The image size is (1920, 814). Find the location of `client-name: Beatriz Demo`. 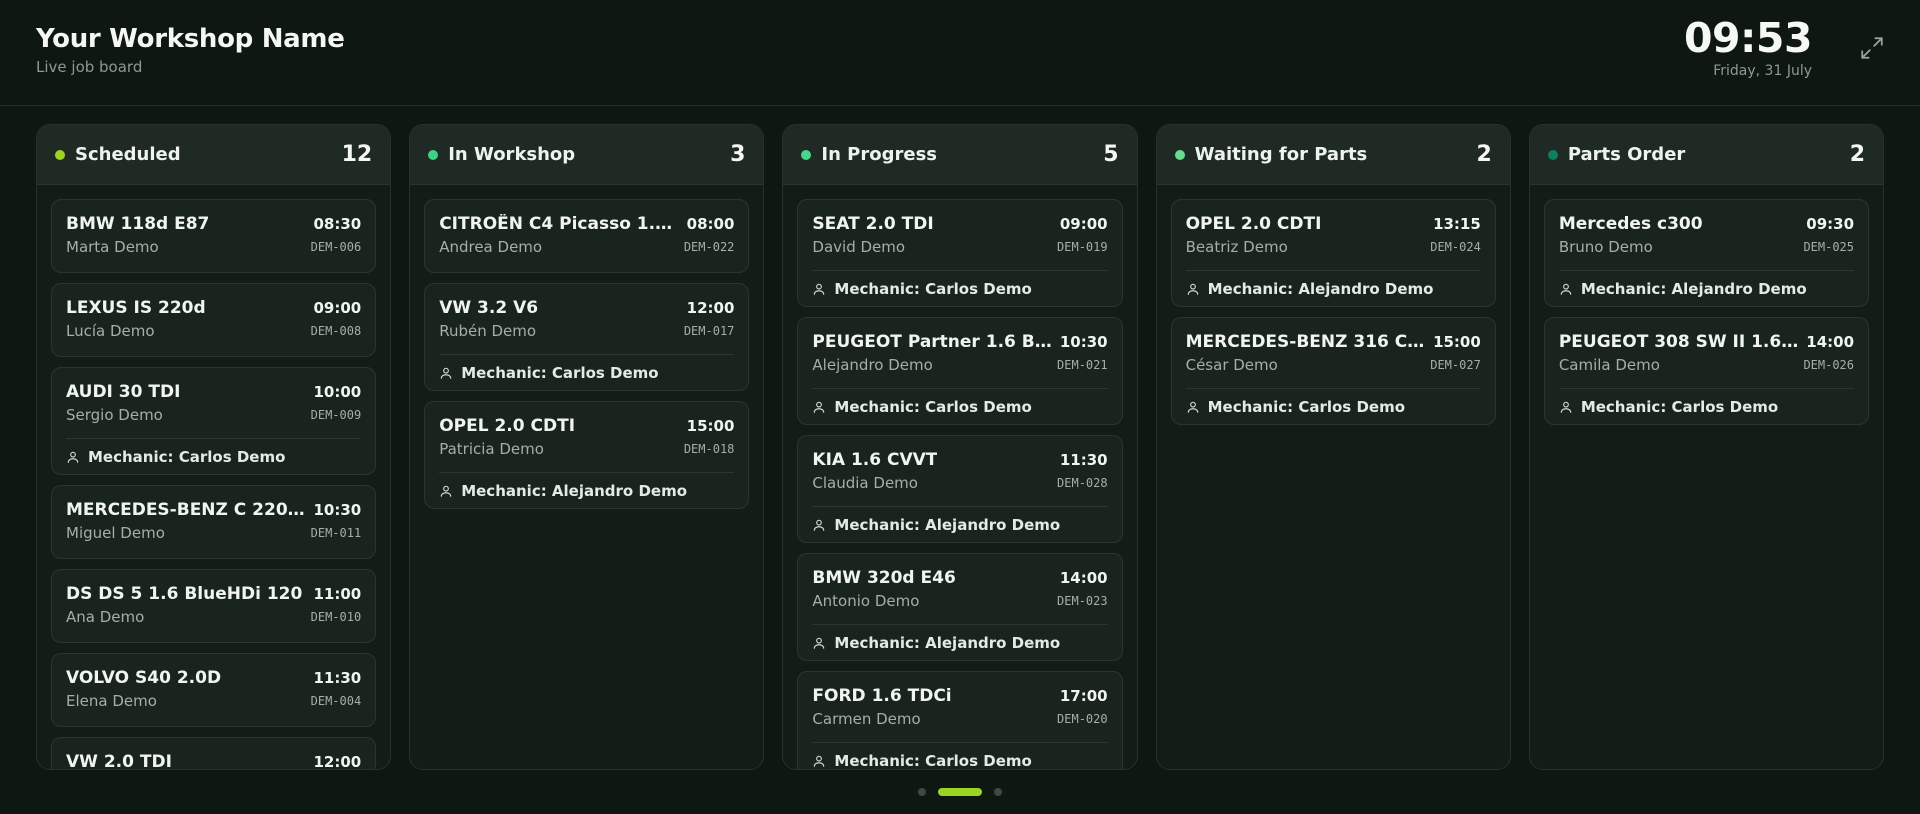

client-name: Beatriz Demo is located at coordinates (1236, 247).